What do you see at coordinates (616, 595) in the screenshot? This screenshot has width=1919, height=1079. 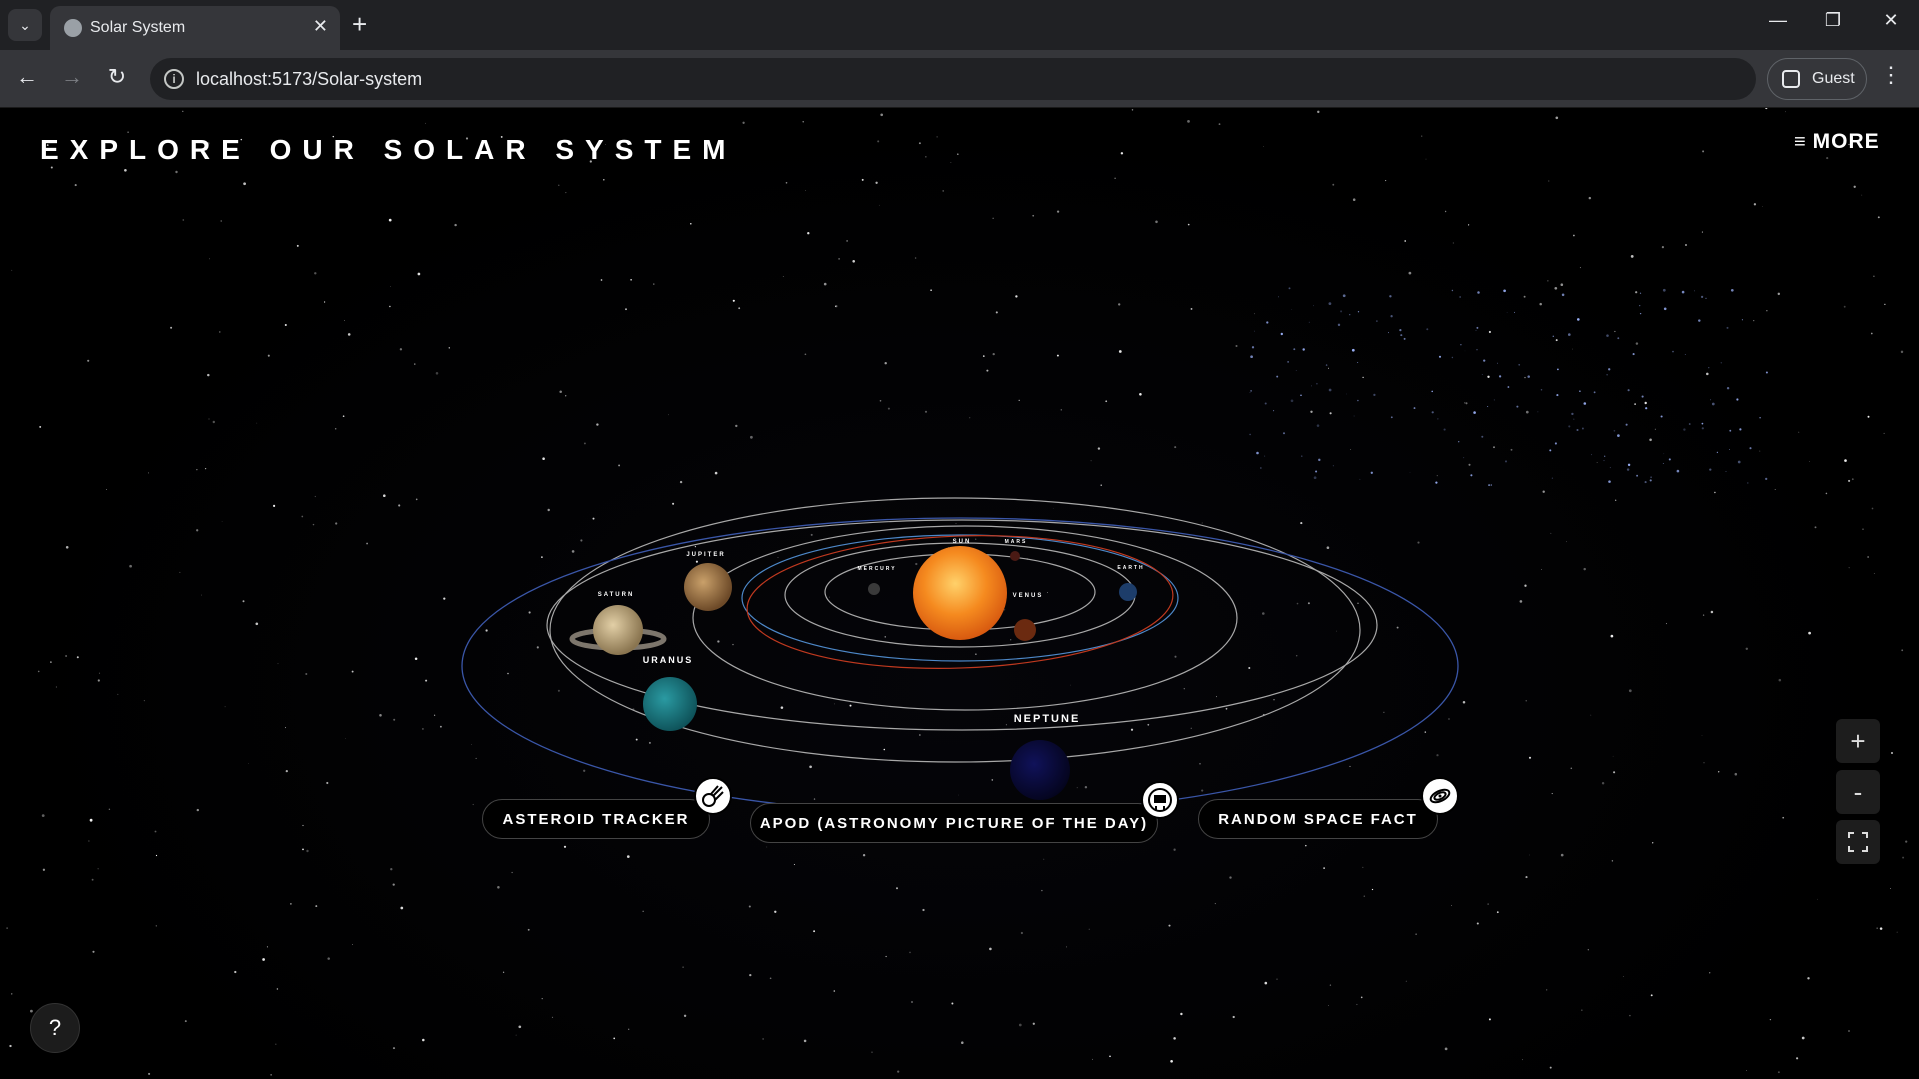 I see `label-saturn: SATURN` at bounding box center [616, 595].